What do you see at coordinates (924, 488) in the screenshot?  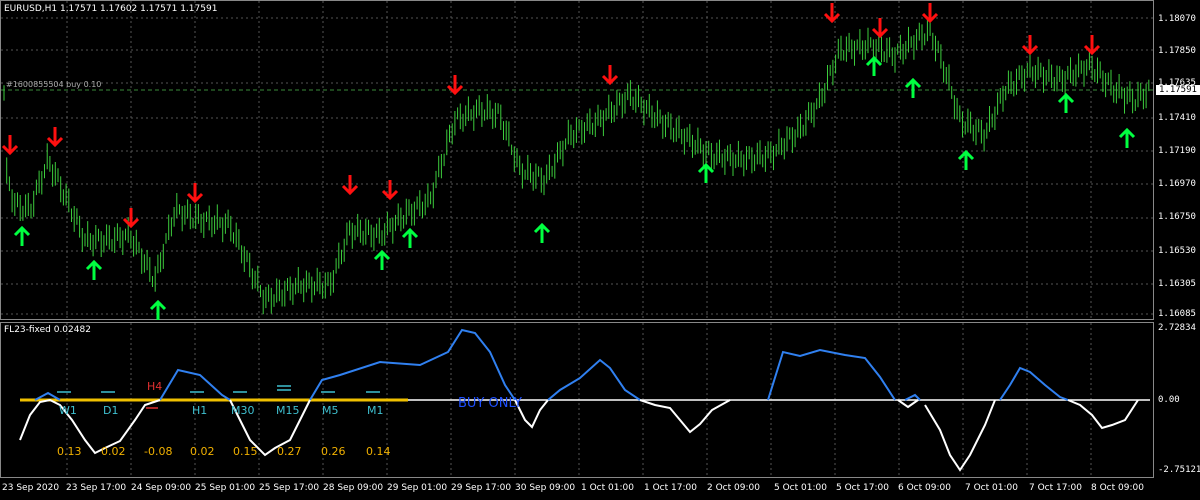 I see `time-tick-label: 6 Oct 09:00` at bounding box center [924, 488].